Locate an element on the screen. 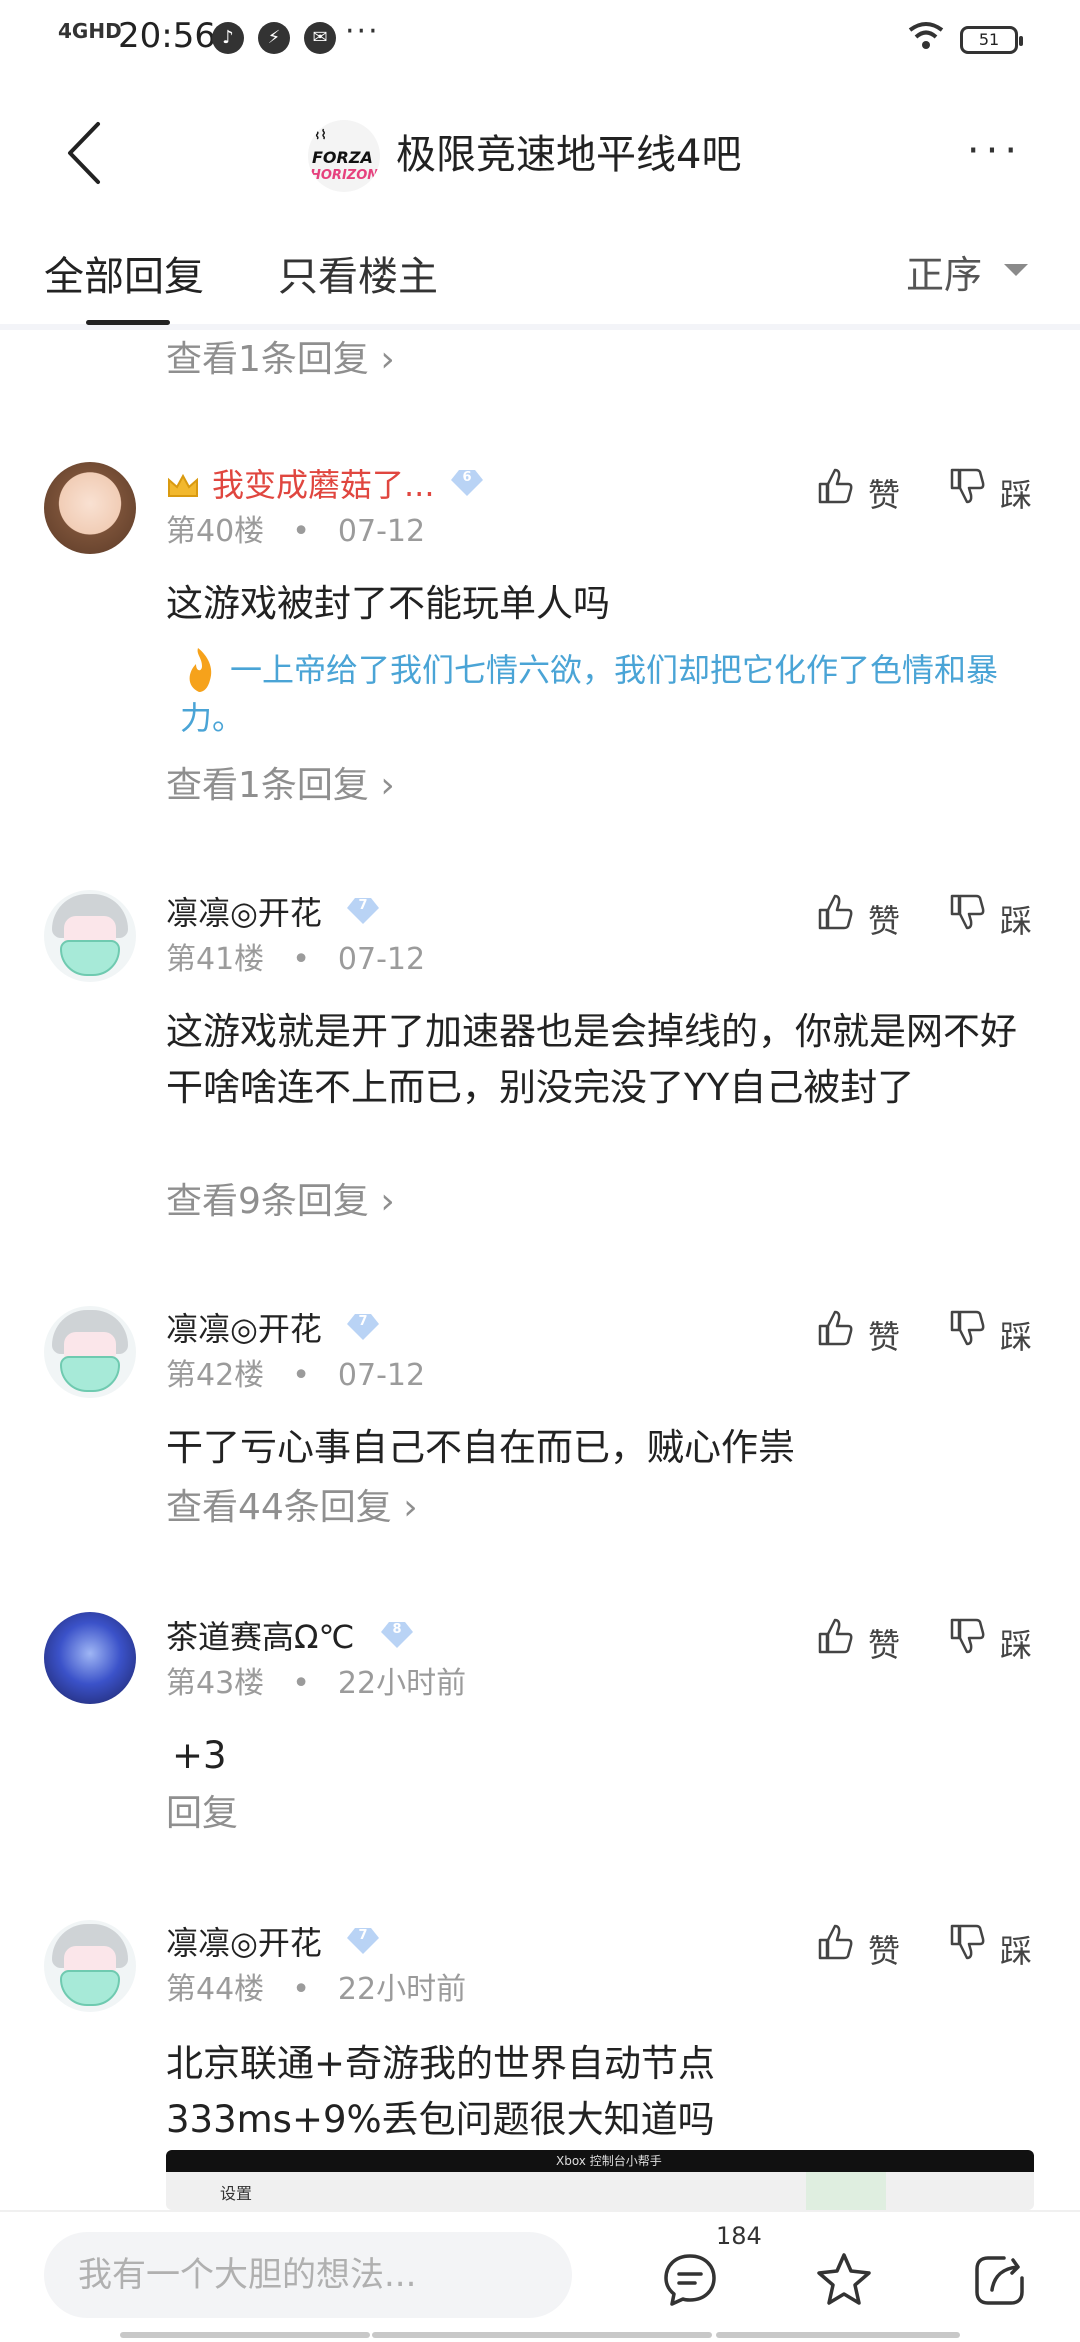 The height and width of the screenshot is (2342, 1080). post-meta: 第41楼 • 07-12 is located at coordinates (296, 959).